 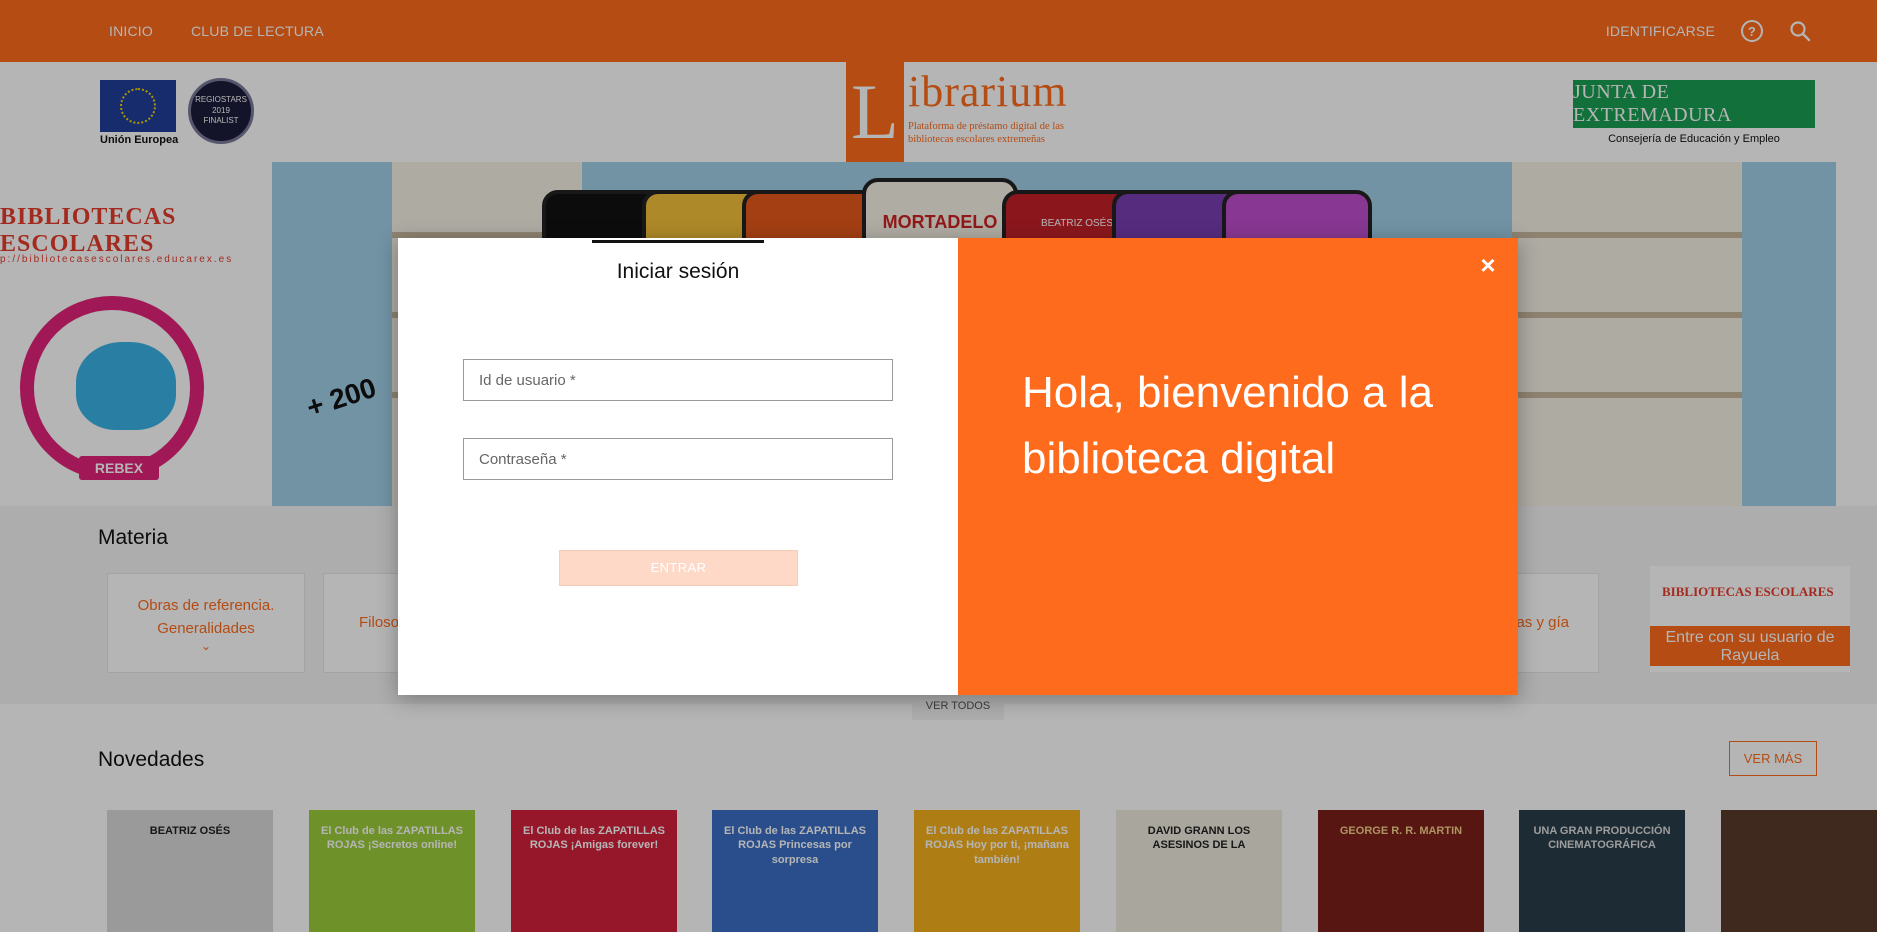 I want to click on password-field, so click(x=678, y=459).